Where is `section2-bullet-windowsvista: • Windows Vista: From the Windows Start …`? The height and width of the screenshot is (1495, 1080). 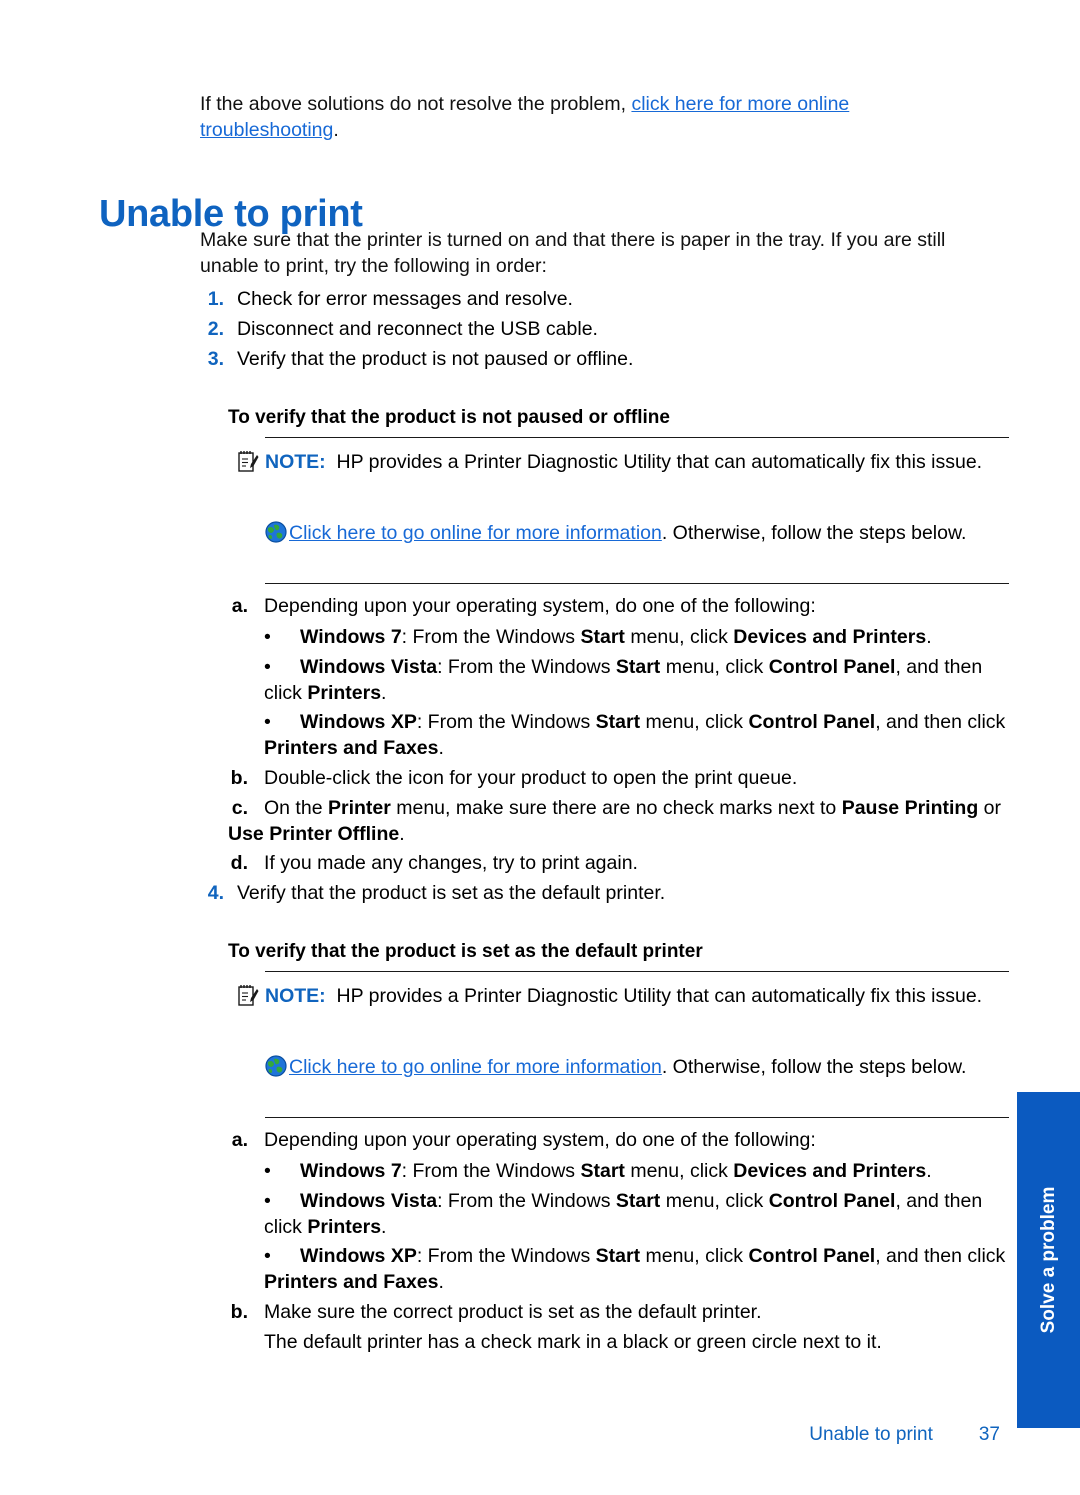 section2-bullet-windowsvista: • Windows Vista: From the Windows Start … is located at coordinates (637, 1214).